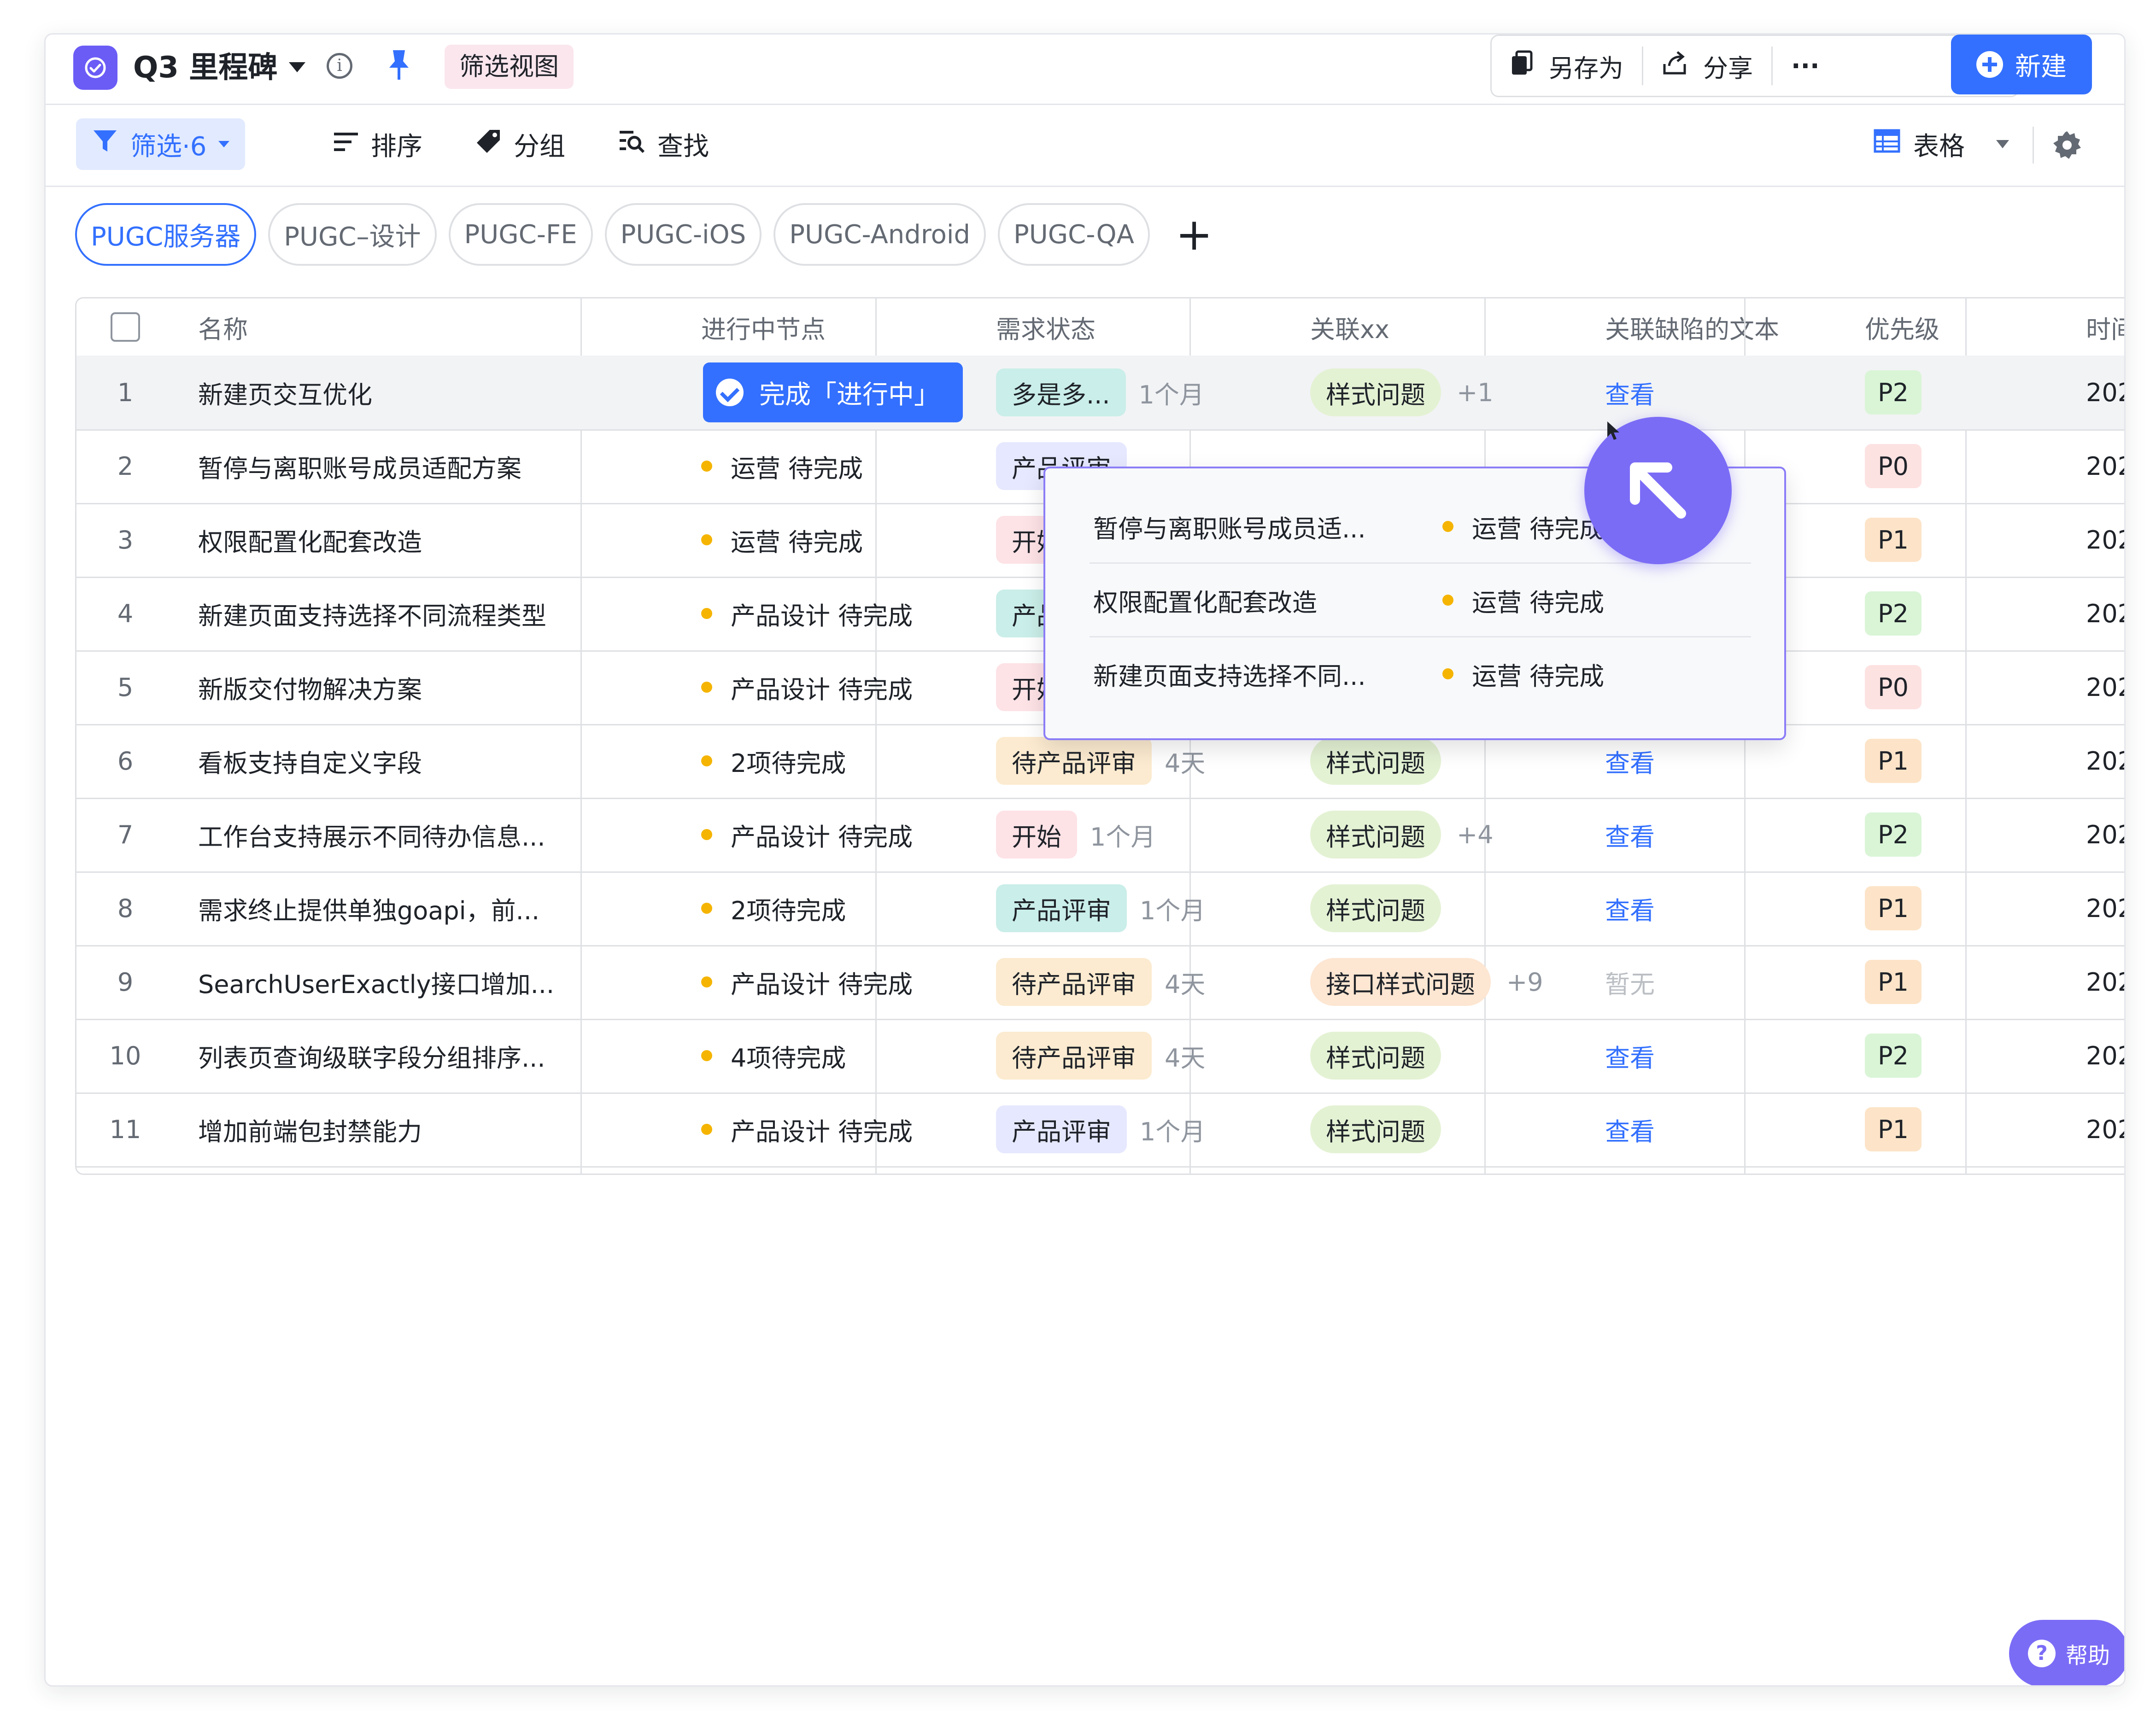 The image size is (2156, 1729). Describe the element at coordinates (2094, 392) in the screenshot. I see `time-cell: 2023-04-14` at that location.